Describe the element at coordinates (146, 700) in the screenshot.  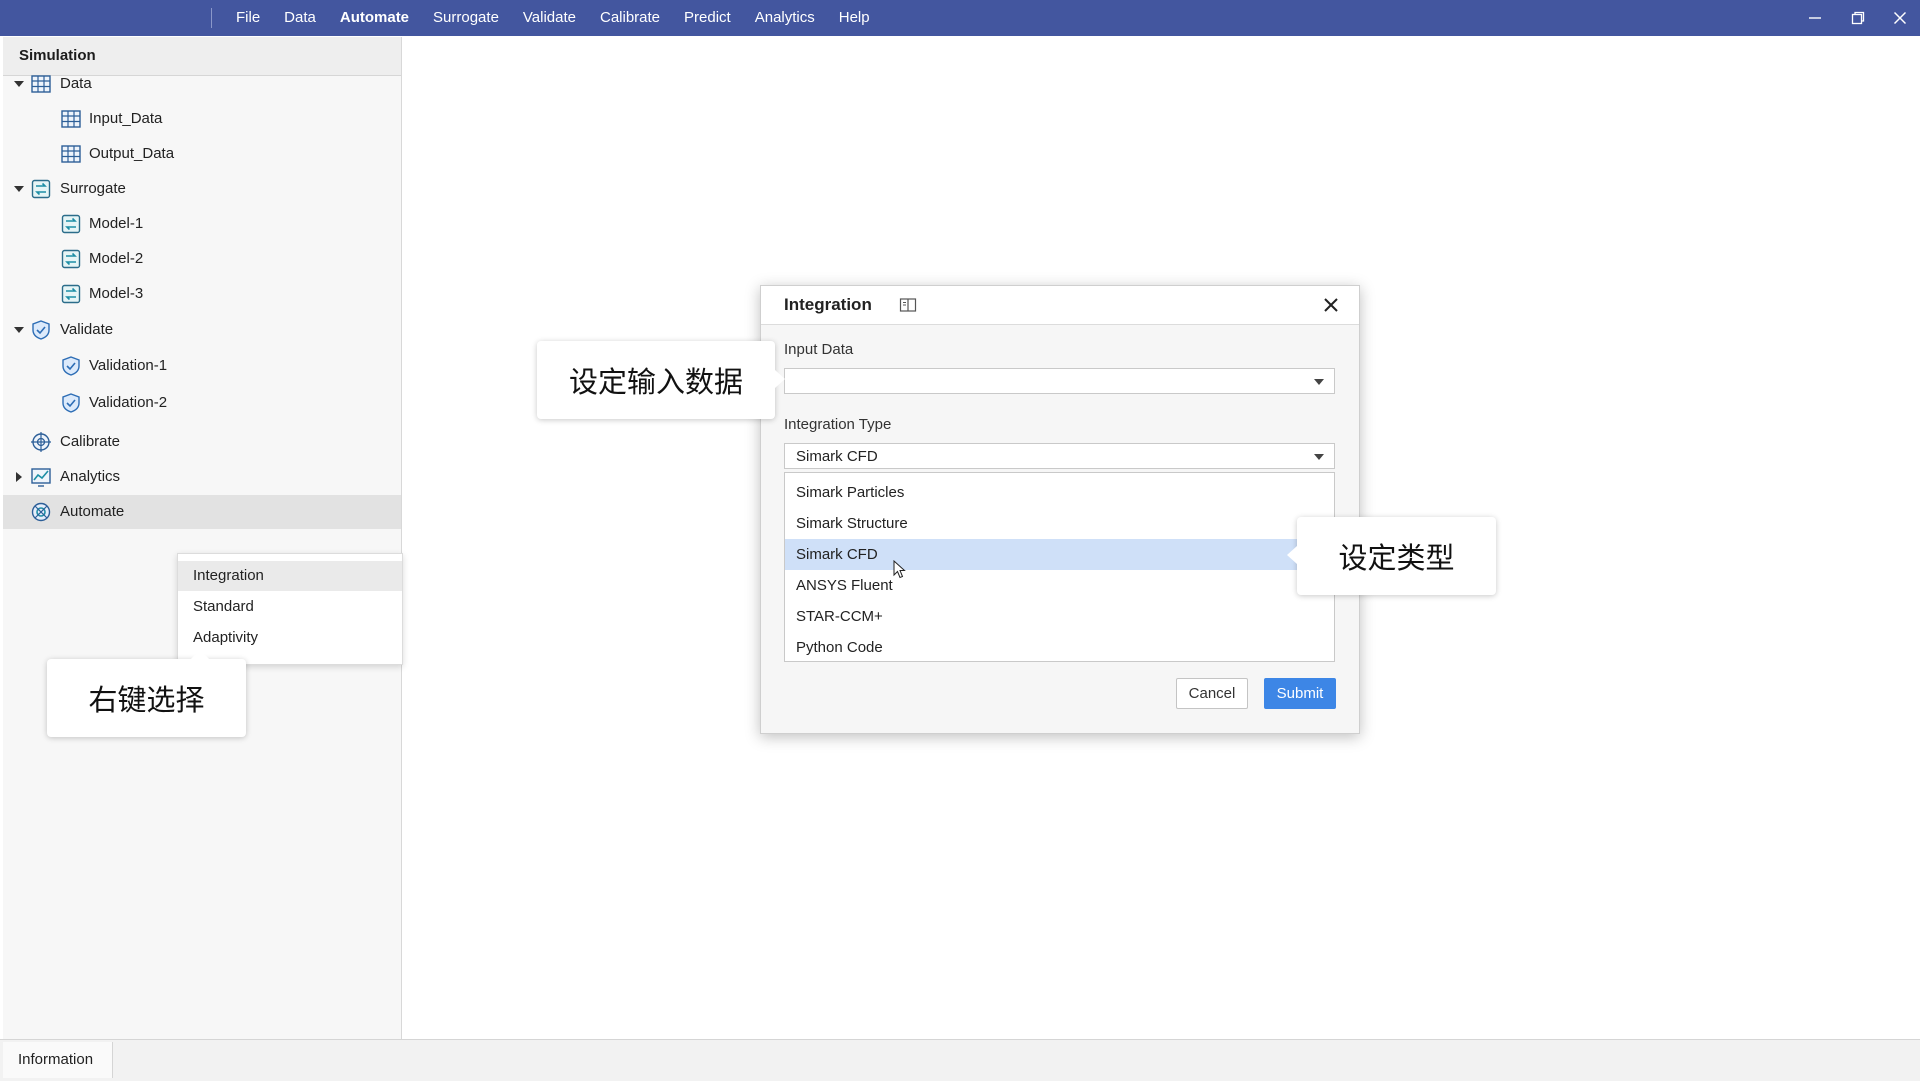
I see `callout-right-click-text: 右键选择` at that location.